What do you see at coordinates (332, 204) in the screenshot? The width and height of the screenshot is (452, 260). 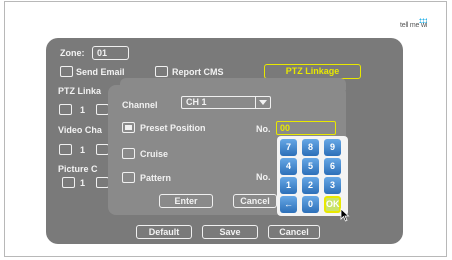 I see `ok-key: OK` at bounding box center [332, 204].